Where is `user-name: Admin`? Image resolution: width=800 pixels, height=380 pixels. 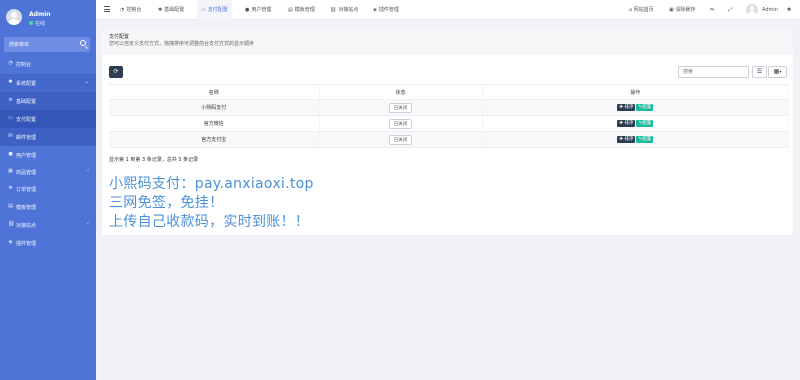
user-name: Admin is located at coordinates (770, 10).